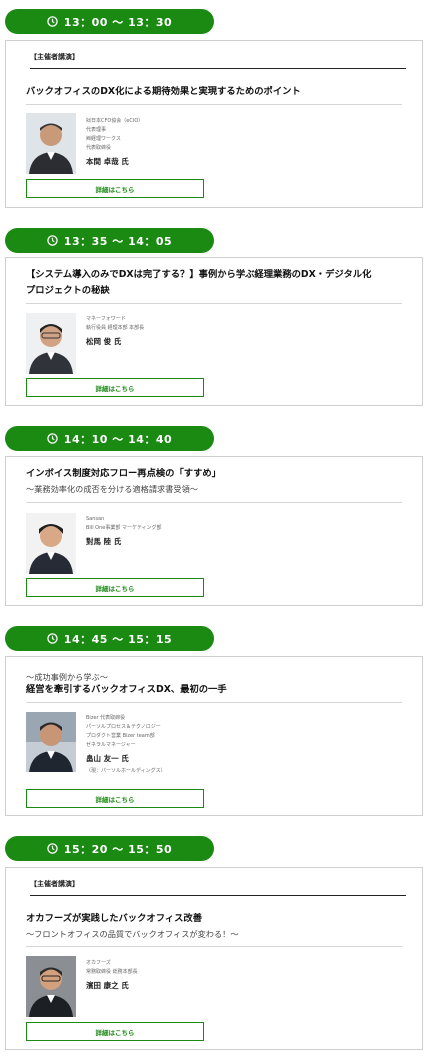 This screenshot has height=1057, width=433. What do you see at coordinates (106, 718) in the screenshot?
I see `speaker-org: Bizer 代表取締役` at bounding box center [106, 718].